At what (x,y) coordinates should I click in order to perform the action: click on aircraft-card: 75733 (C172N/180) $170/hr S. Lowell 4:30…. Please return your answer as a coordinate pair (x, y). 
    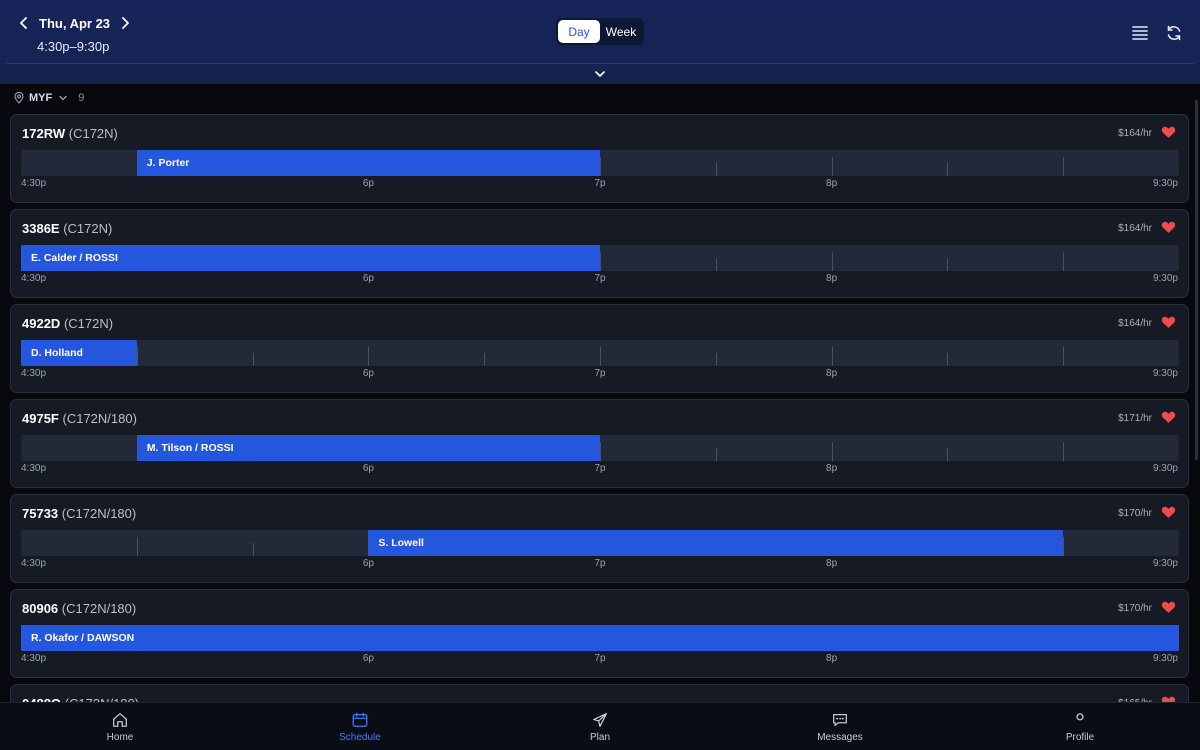
    Looking at the image, I should click on (599, 538).